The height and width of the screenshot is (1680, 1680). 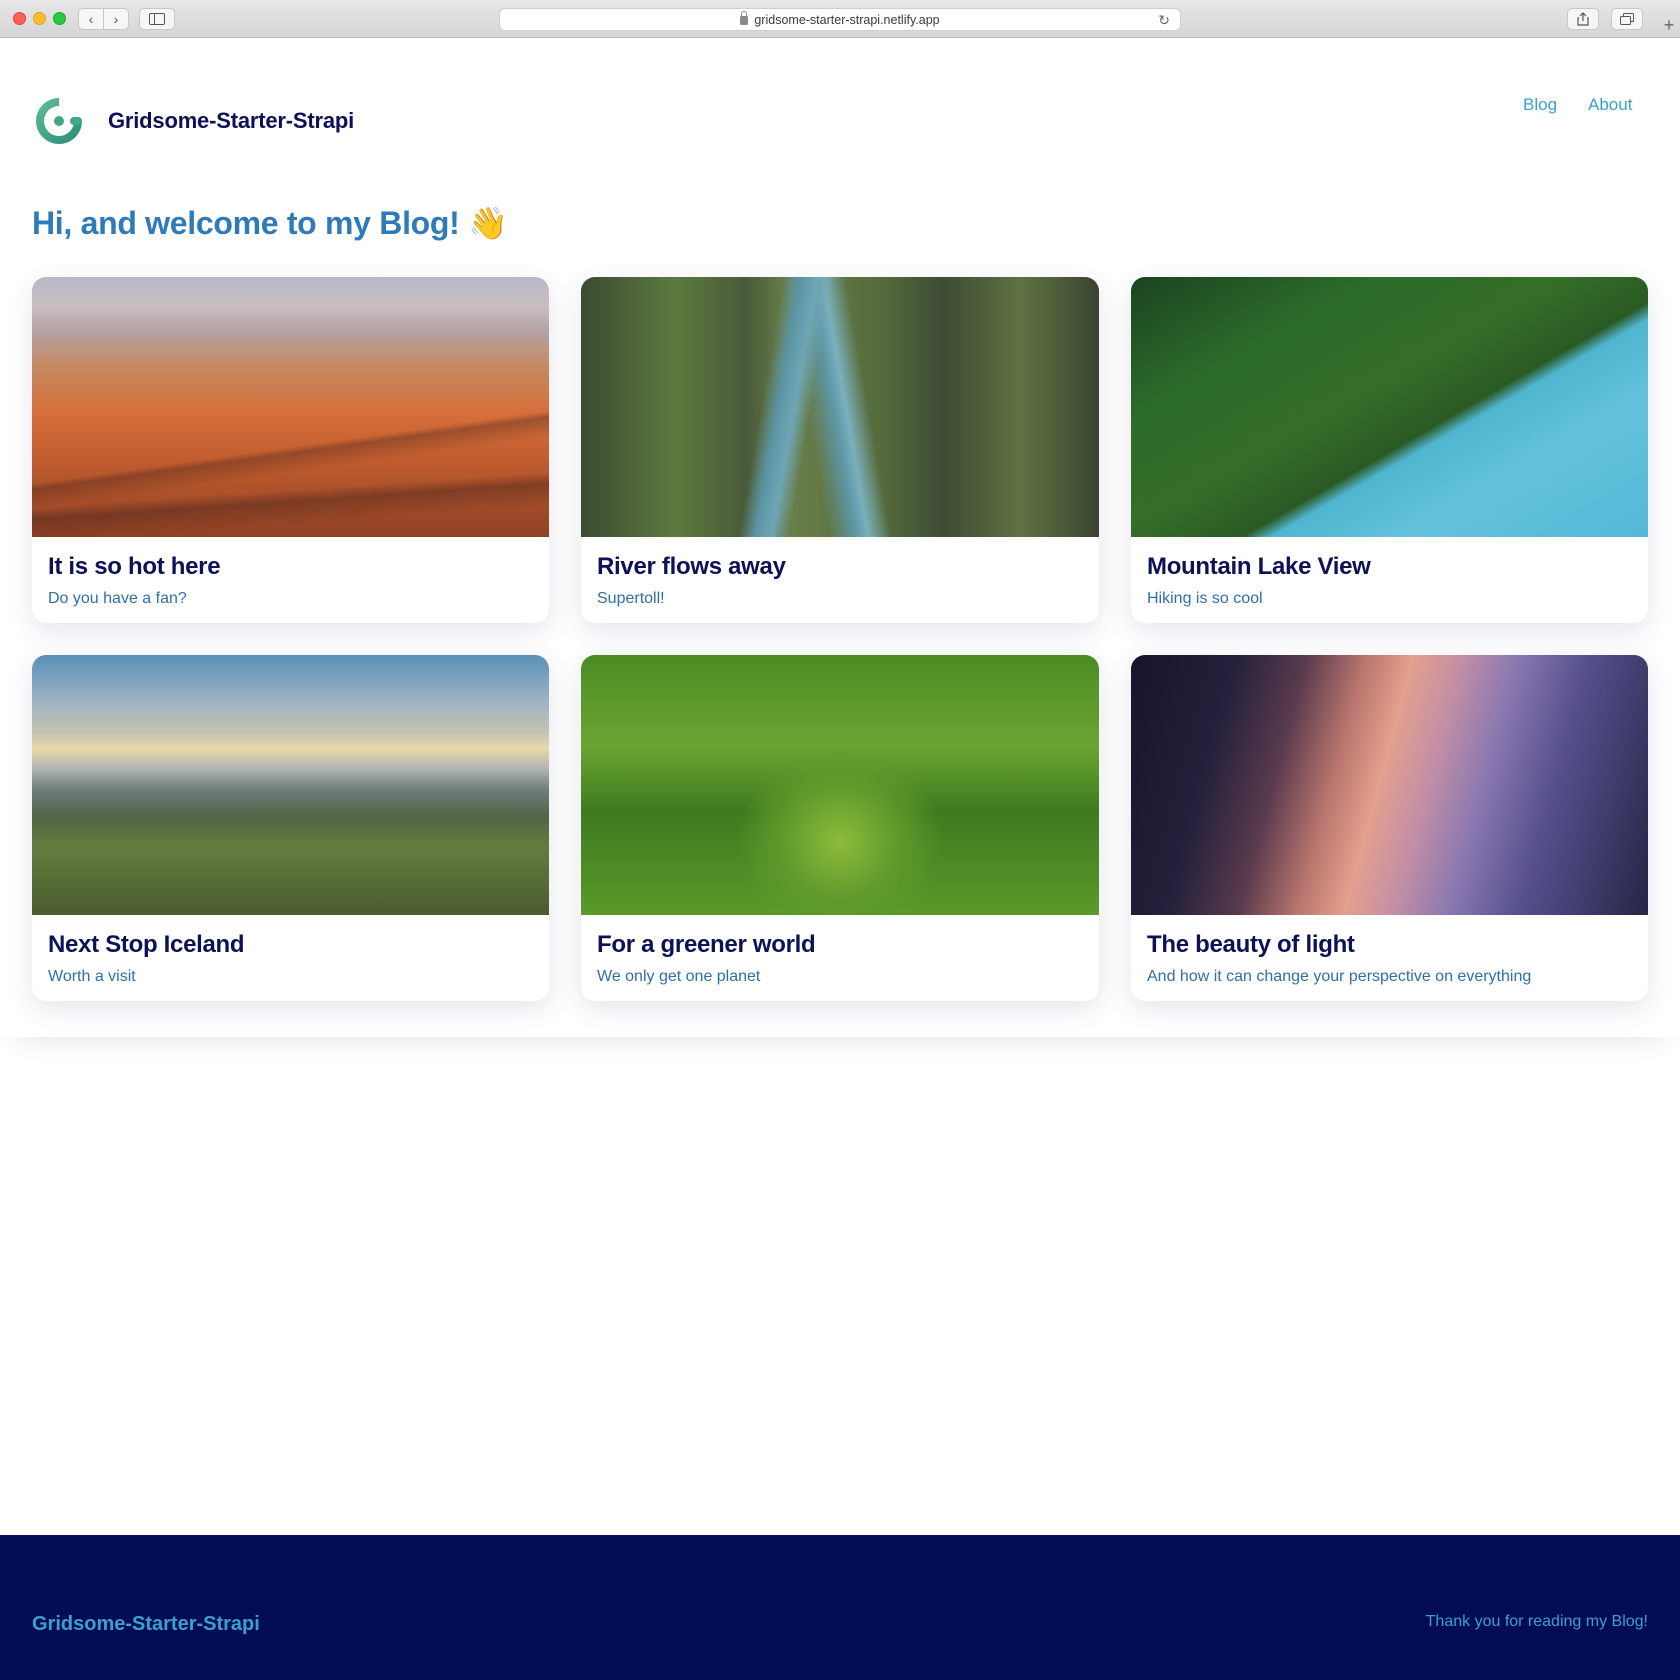 I want to click on post-subtitle: Hiking is so cool, so click(x=1205, y=598).